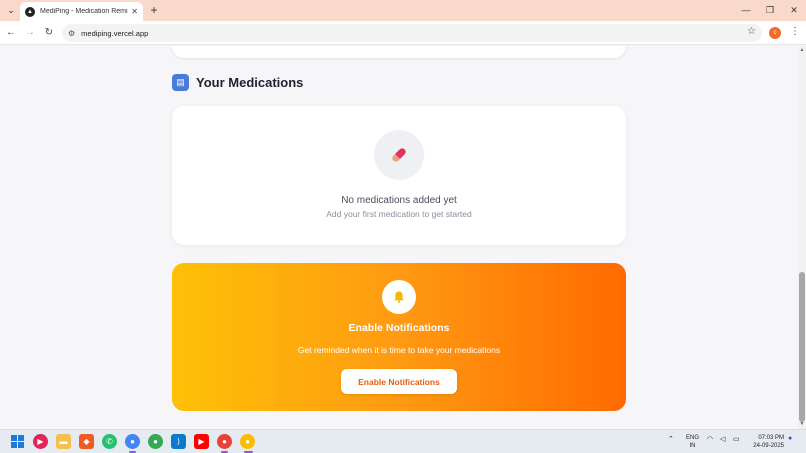  Describe the element at coordinates (399, 328) in the screenshot. I see `notifications-title: Enable Notifications` at that location.